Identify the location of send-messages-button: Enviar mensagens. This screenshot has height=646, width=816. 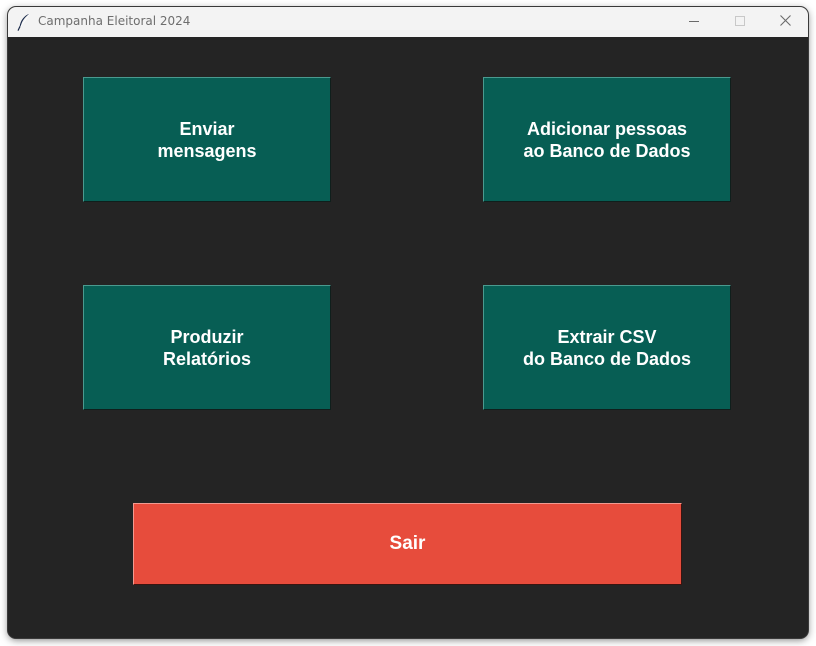
(207, 139).